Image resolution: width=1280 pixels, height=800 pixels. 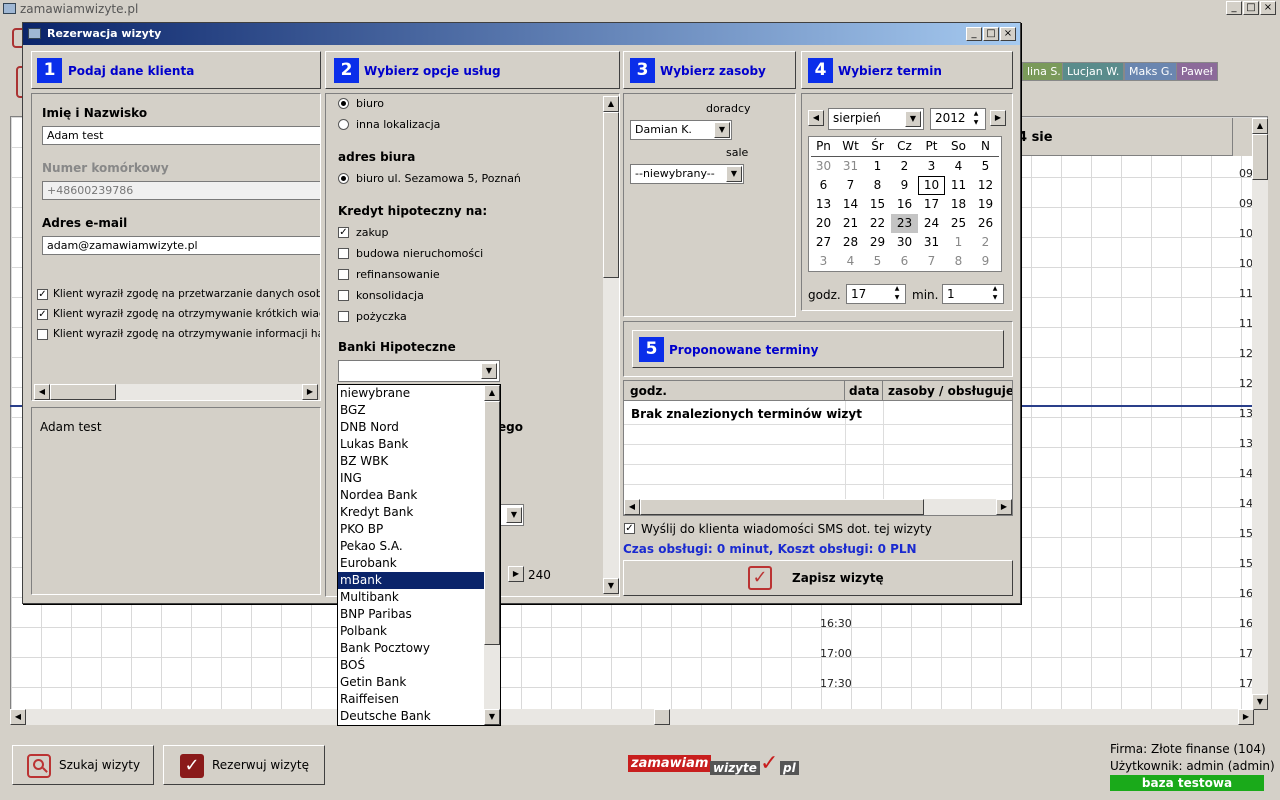 I want to click on banks-select: ▼, so click(x=419, y=371).